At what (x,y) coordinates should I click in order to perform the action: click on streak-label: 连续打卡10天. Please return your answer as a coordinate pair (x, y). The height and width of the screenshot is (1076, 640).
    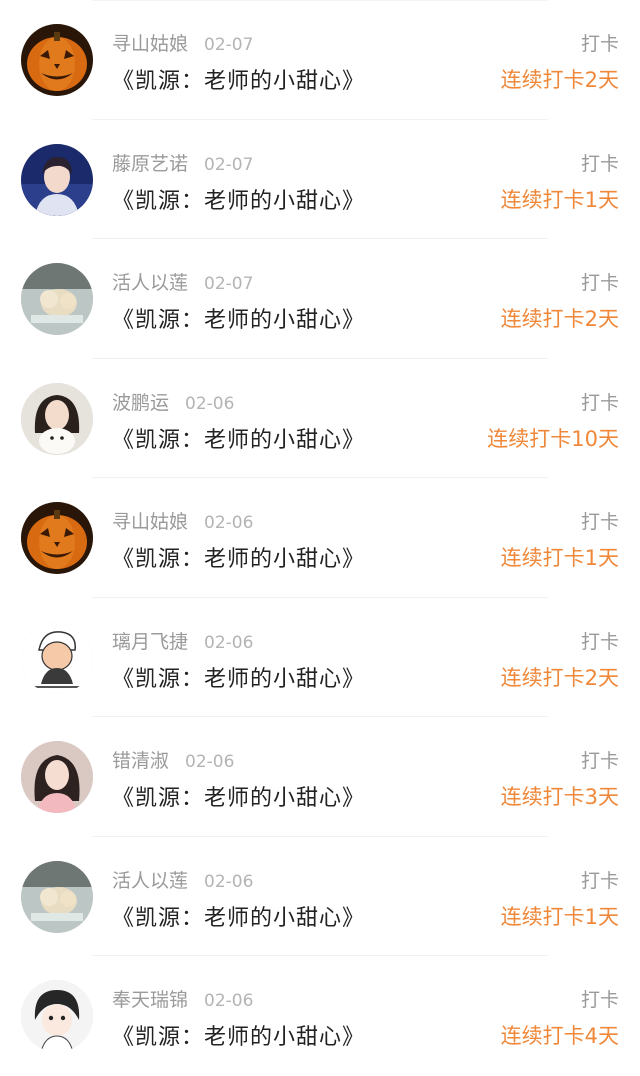
    Looking at the image, I should click on (553, 438).